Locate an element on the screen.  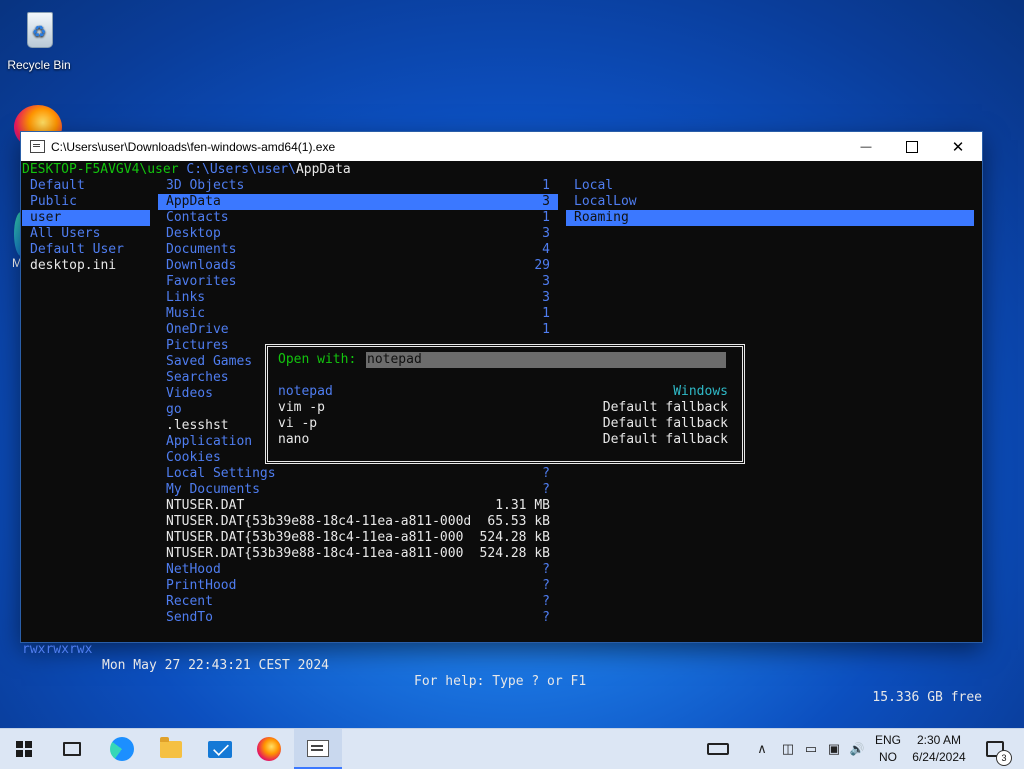
taskbar-mail is located at coordinates (220, 749).